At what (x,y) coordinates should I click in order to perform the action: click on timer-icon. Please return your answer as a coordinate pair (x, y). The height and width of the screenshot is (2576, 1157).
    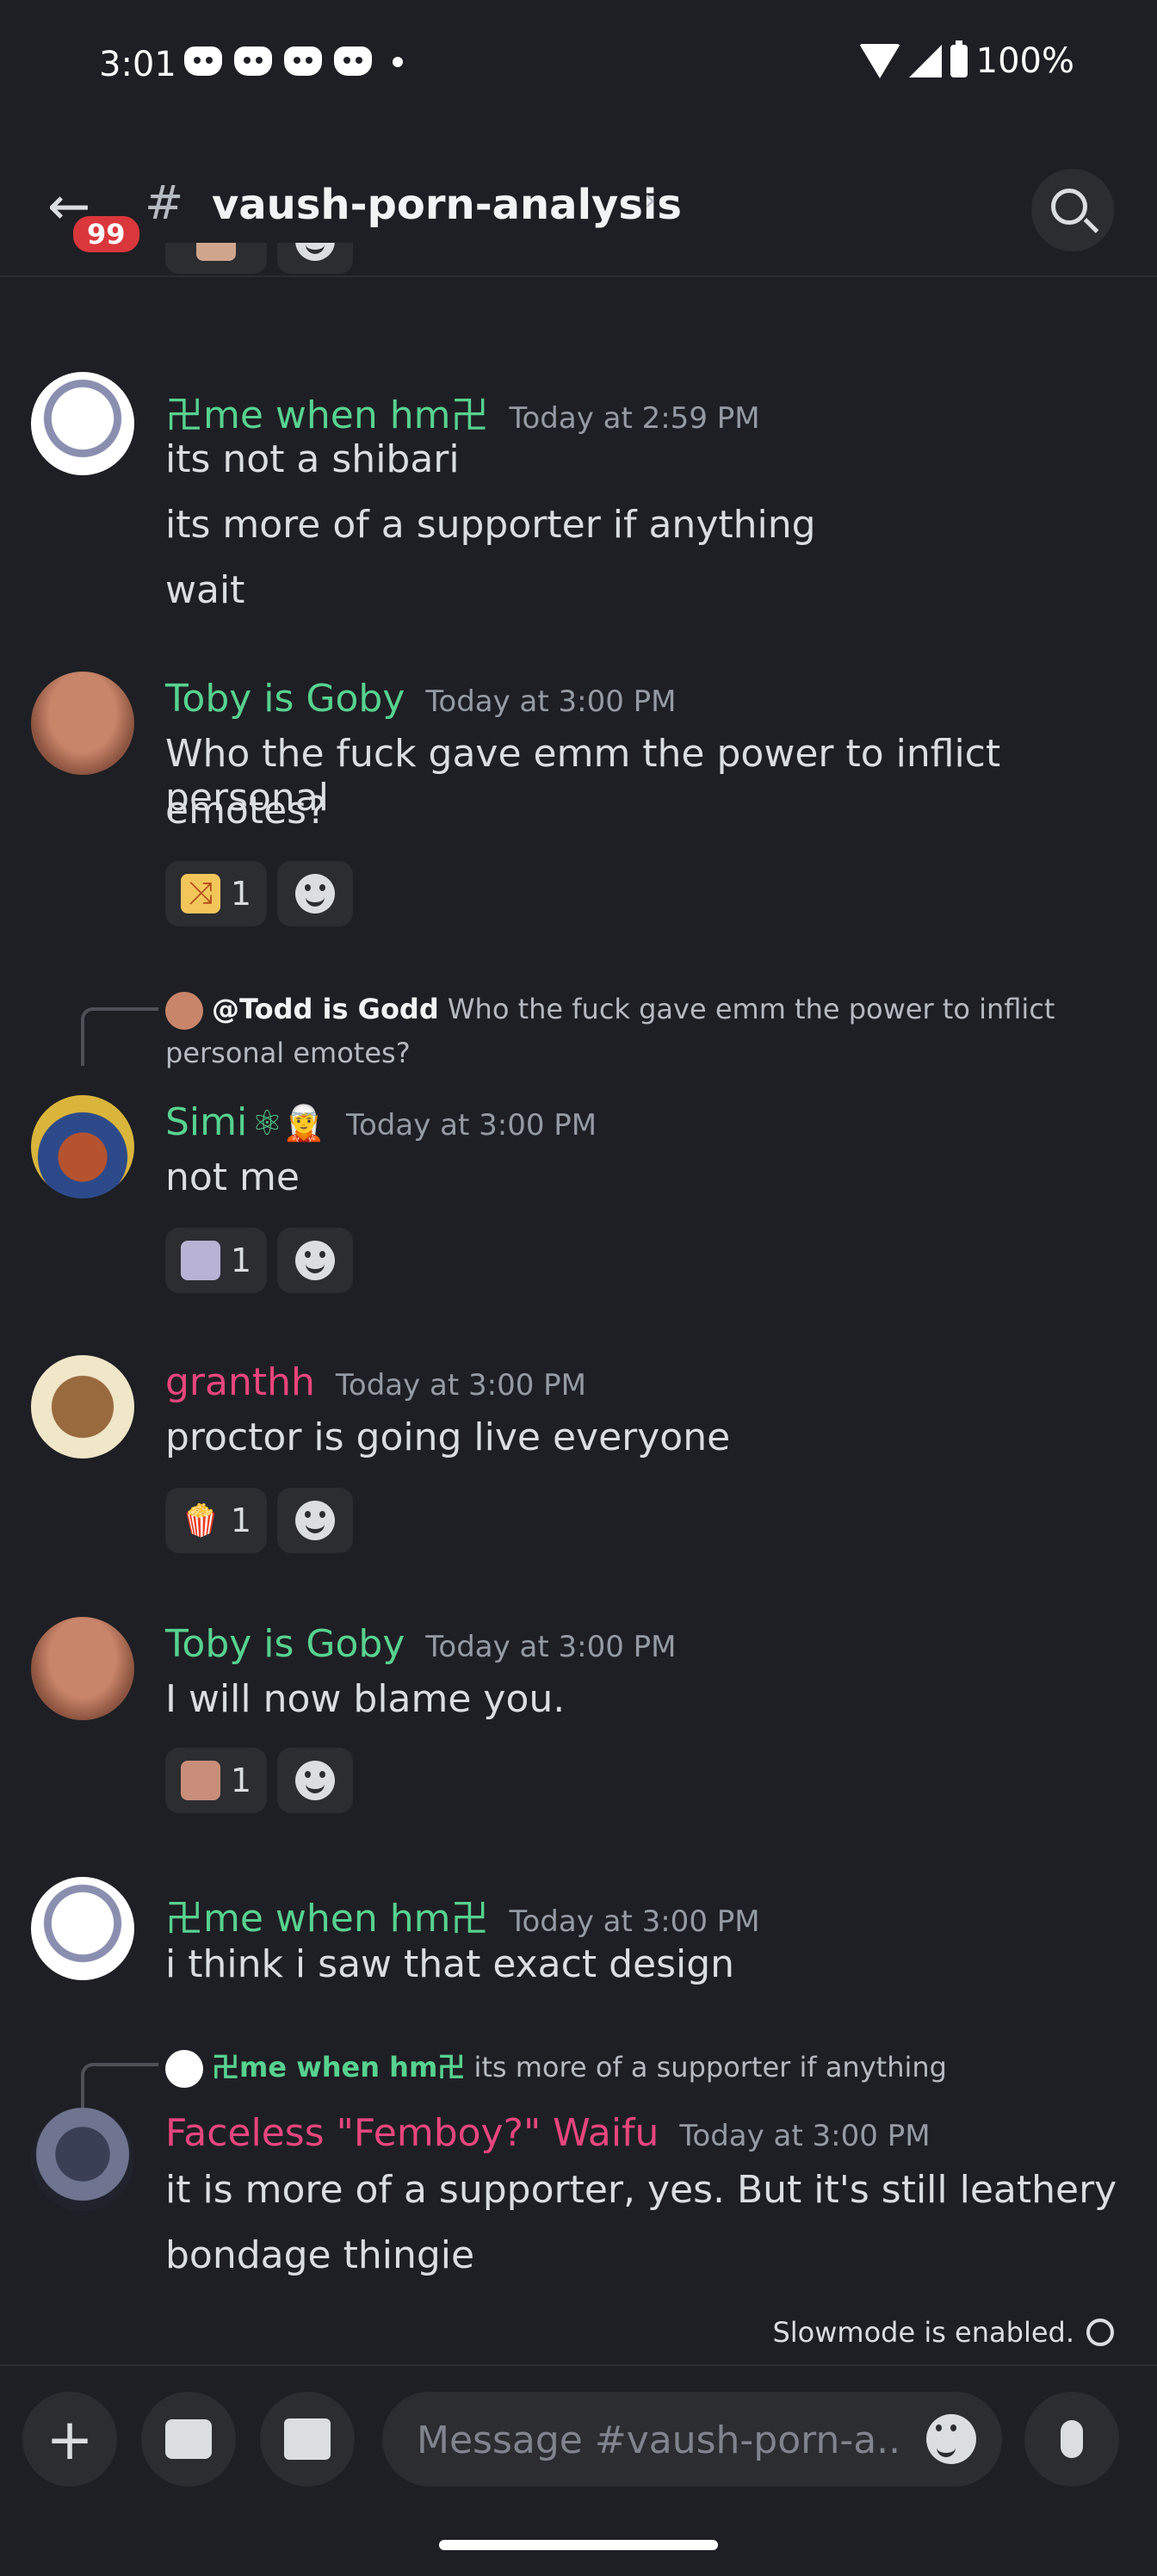
    Looking at the image, I should click on (1100, 2333).